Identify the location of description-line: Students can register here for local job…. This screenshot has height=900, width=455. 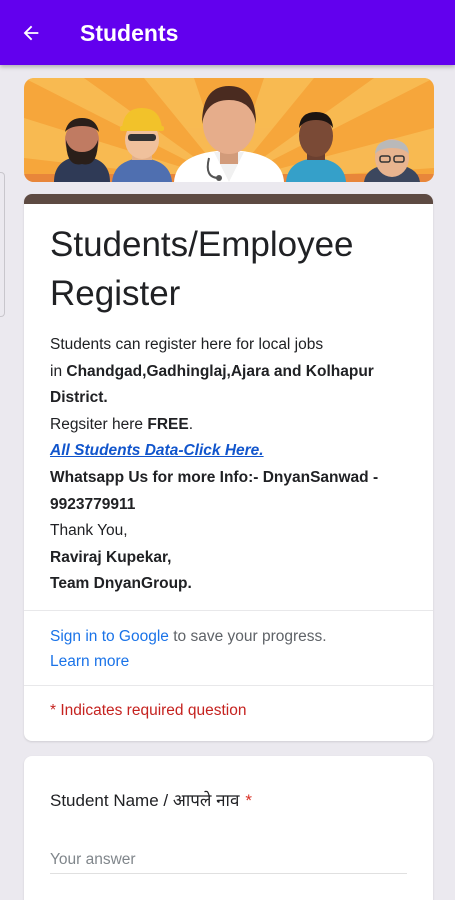
(187, 344).